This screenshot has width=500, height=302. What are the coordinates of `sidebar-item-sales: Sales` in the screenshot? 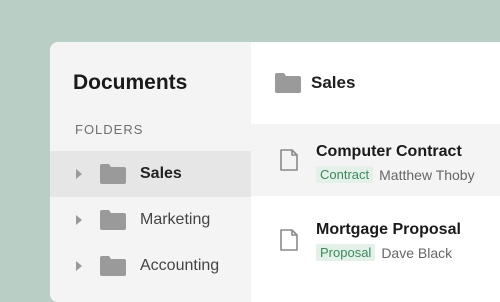 It's located at (150, 174).